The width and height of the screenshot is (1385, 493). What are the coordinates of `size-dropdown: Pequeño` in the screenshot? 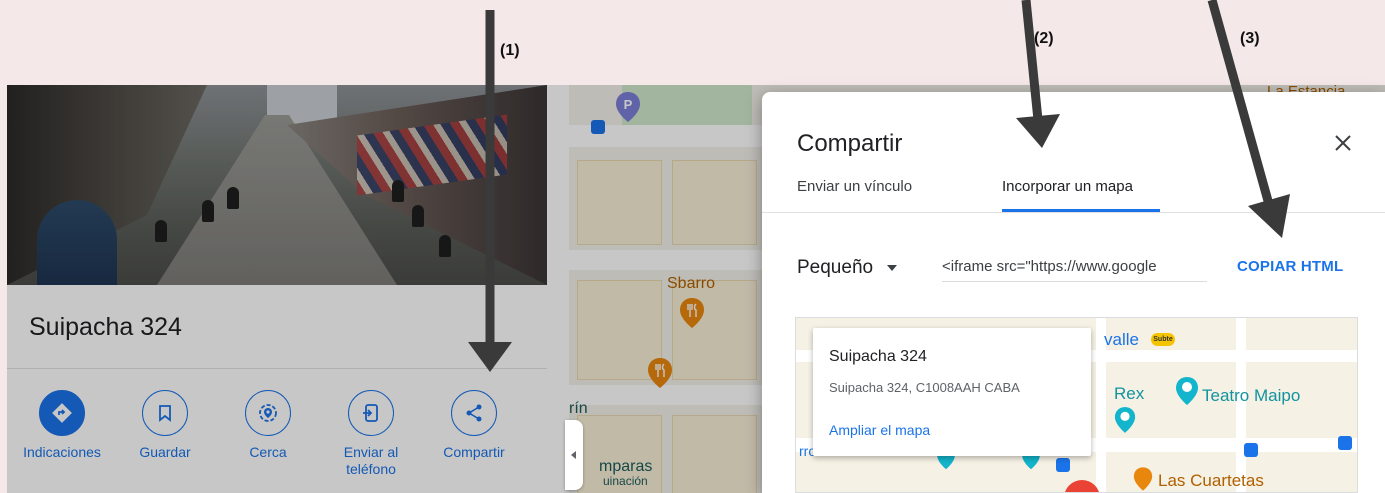 It's located at (847, 268).